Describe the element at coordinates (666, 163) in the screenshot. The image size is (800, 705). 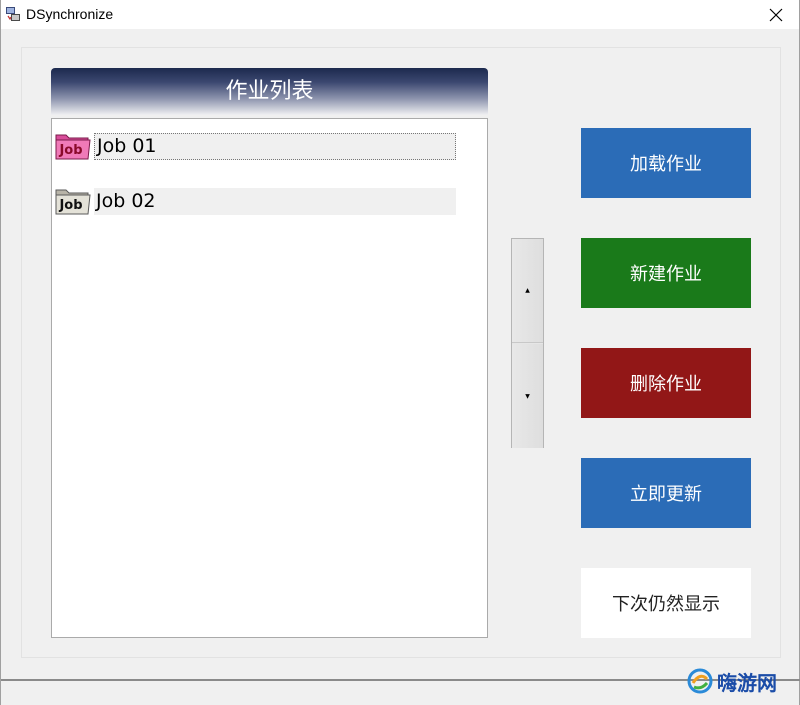
I see `load-job-button: 加载作业` at that location.